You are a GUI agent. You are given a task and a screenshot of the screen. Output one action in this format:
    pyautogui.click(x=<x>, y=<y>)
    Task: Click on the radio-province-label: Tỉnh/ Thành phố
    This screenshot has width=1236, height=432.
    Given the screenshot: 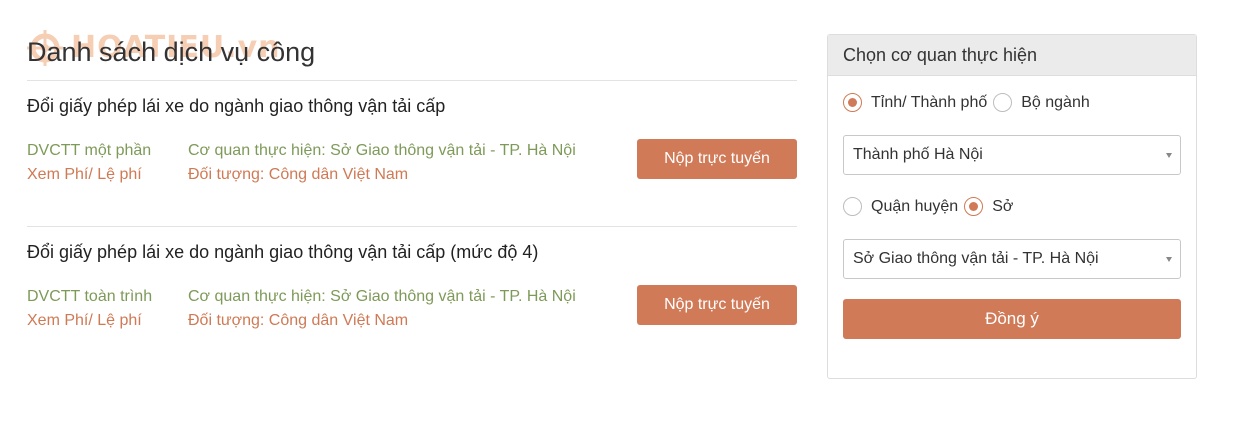 What is the action you would take?
    pyautogui.click(x=929, y=103)
    